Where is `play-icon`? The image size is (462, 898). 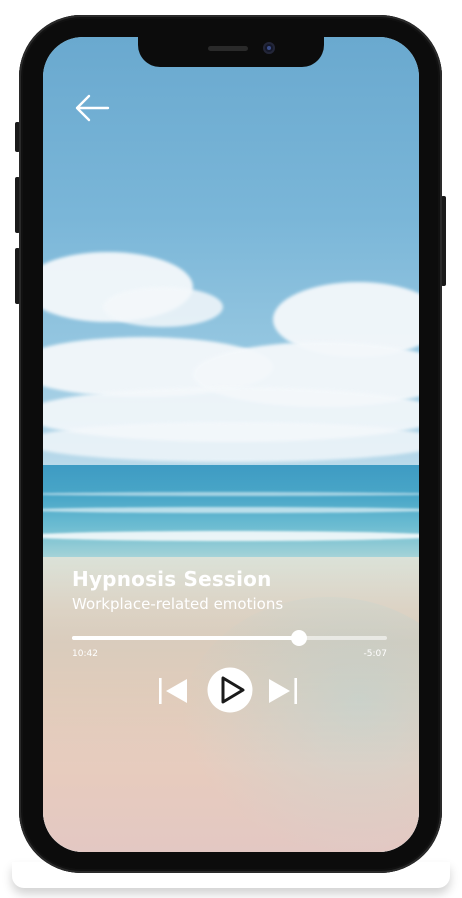 play-icon is located at coordinates (230, 690).